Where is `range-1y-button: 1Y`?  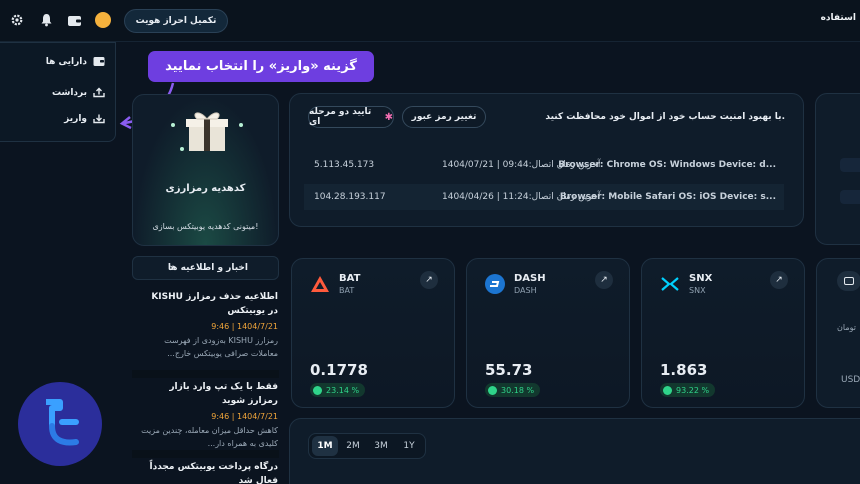 range-1y-button: 1Y is located at coordinates (409, 446).